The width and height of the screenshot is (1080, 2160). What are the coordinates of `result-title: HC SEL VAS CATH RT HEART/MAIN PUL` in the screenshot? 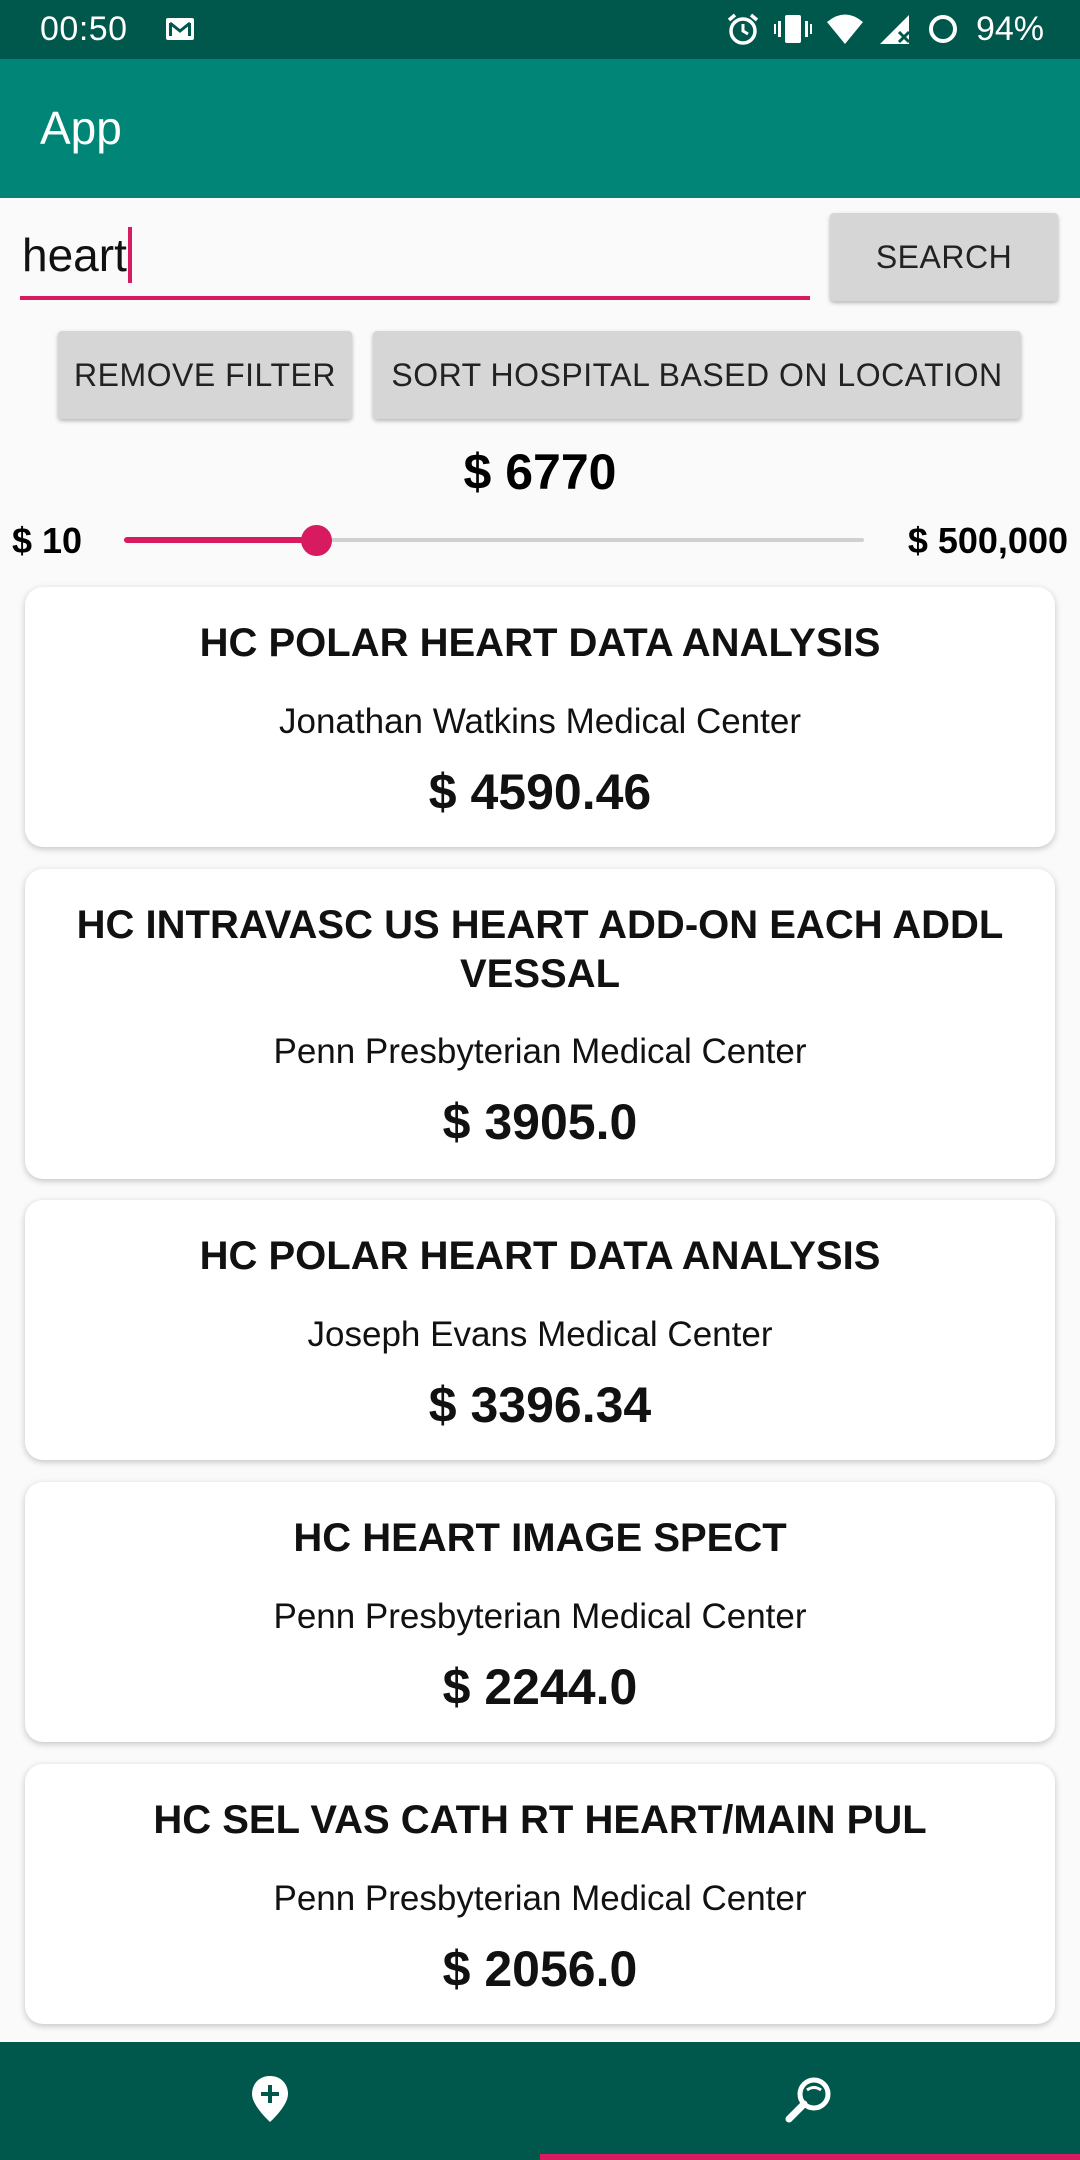 It's located at (540, 1820).